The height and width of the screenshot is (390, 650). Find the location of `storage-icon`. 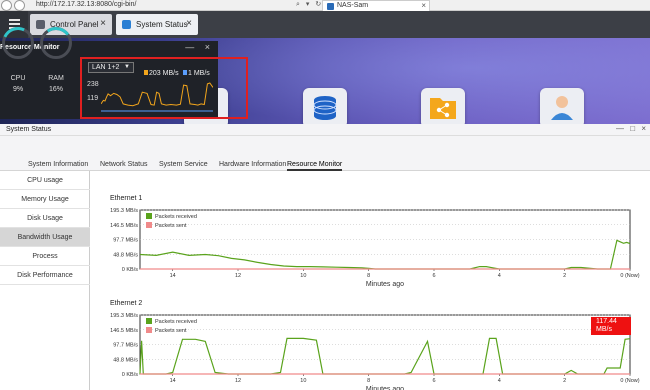

storage-icon is located at coordinates (325, 106).